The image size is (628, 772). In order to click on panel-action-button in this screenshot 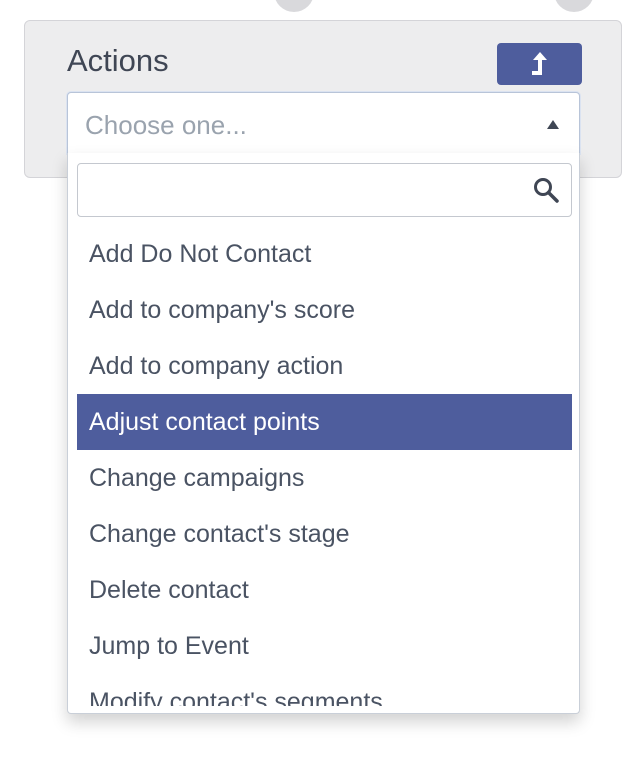, I will do `click(539, 64)`.